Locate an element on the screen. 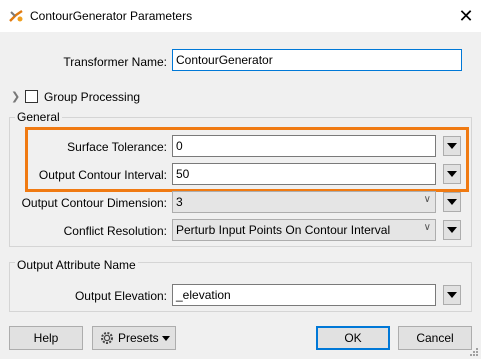 This screenshot has width=481, height=359. close-button: ✕ is located at coordinates (466, 16).